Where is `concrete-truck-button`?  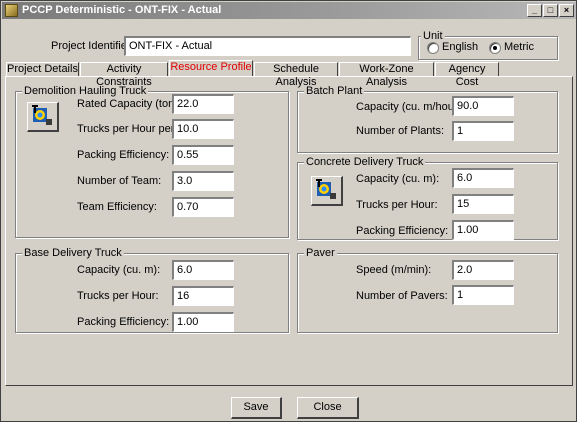 concrete-truck-button is located at coordinates (327, 191).